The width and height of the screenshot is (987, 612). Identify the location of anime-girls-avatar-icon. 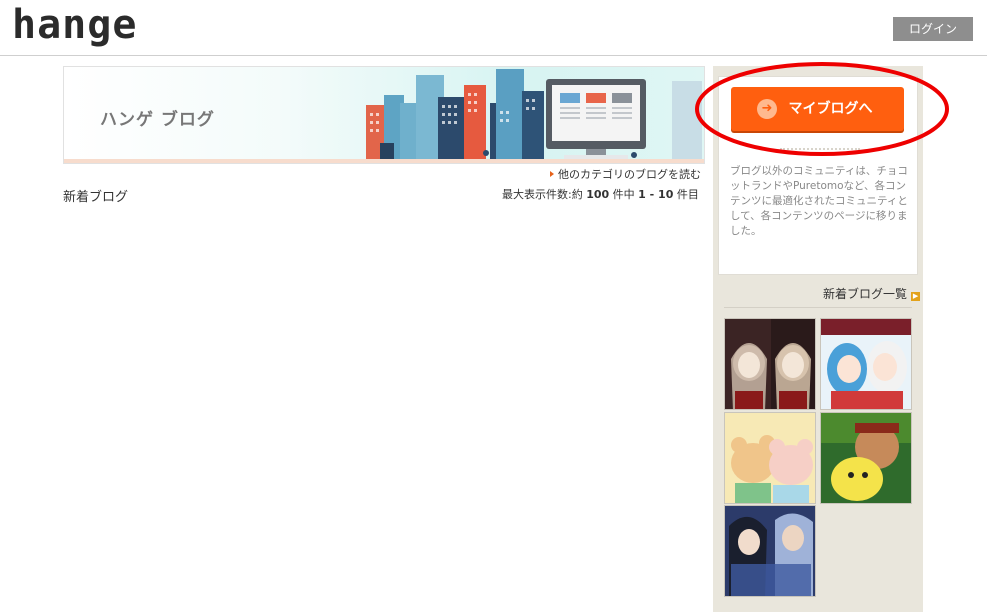
(866, 364).